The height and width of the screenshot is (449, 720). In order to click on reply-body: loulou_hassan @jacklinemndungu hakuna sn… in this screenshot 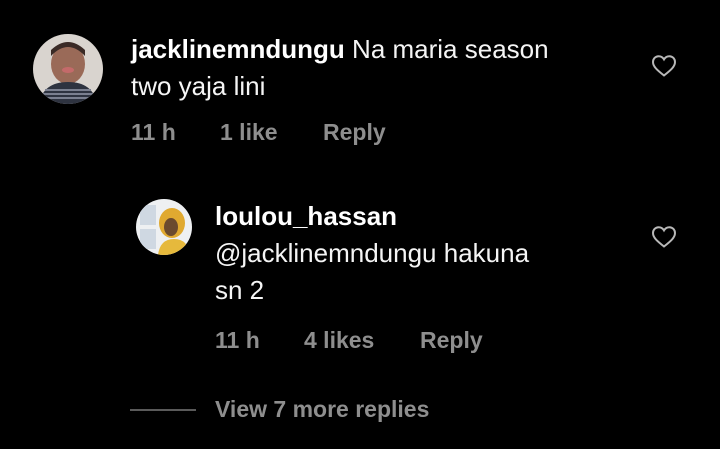, I will do `click(425, 253)`.